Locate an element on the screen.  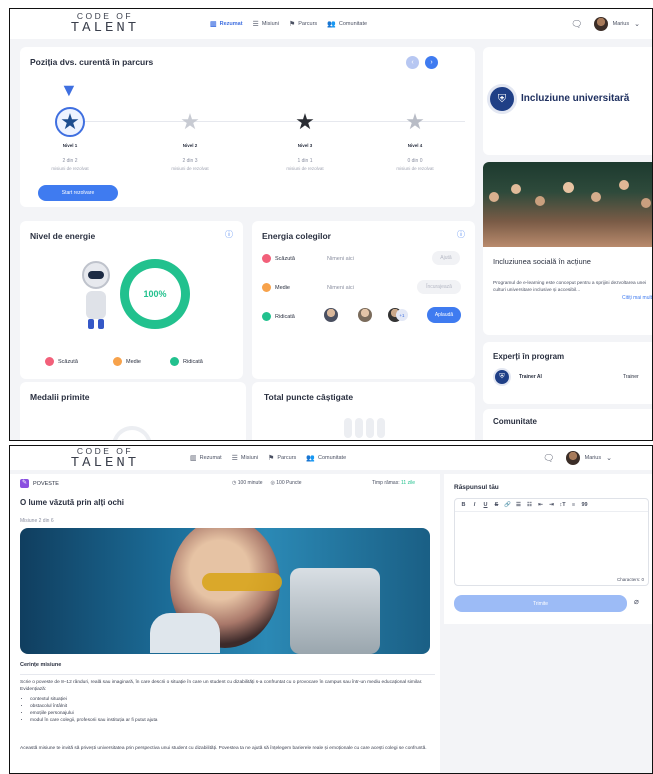
numbered-list-icon: ☷ is located at coordinates (529, 505).